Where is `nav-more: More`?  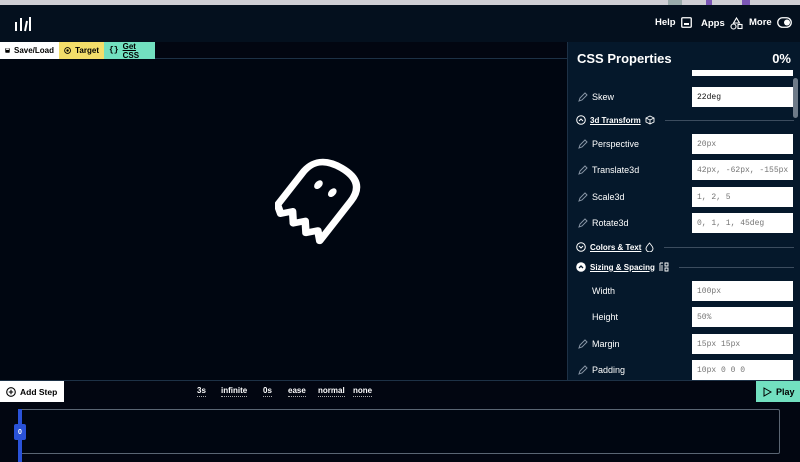 nav-more: More is located at coordinates (770, 22).